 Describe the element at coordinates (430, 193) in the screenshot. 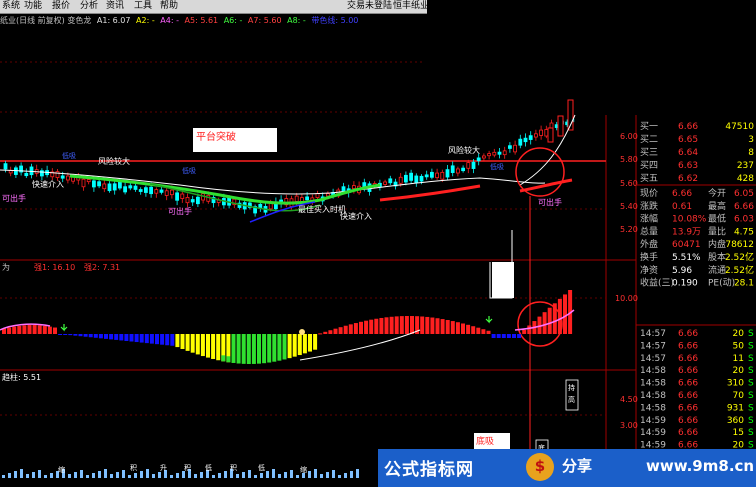

I see `ma-line-red` at that location.